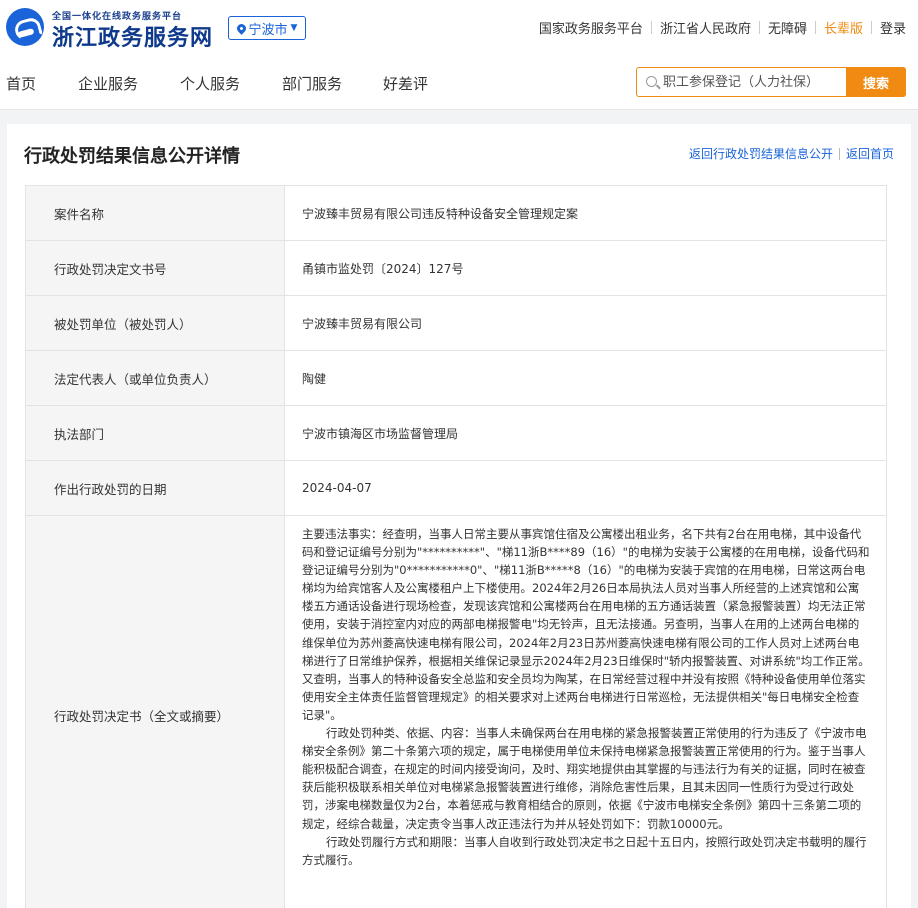 Image resolution: width=918 pixels, height=908 pixels. What do you see at coordinates (155, 488) in the screenshot?
I see `row-label: 作出行政处罚的日期` at bounding box center [155, 488].